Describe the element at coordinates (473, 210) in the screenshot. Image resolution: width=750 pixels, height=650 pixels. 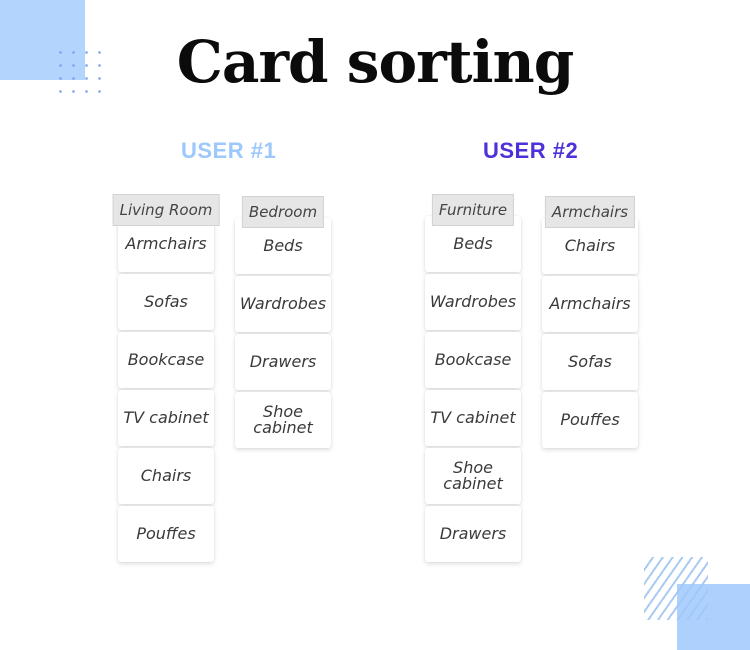
I see `category-header: Furniture` at that location.